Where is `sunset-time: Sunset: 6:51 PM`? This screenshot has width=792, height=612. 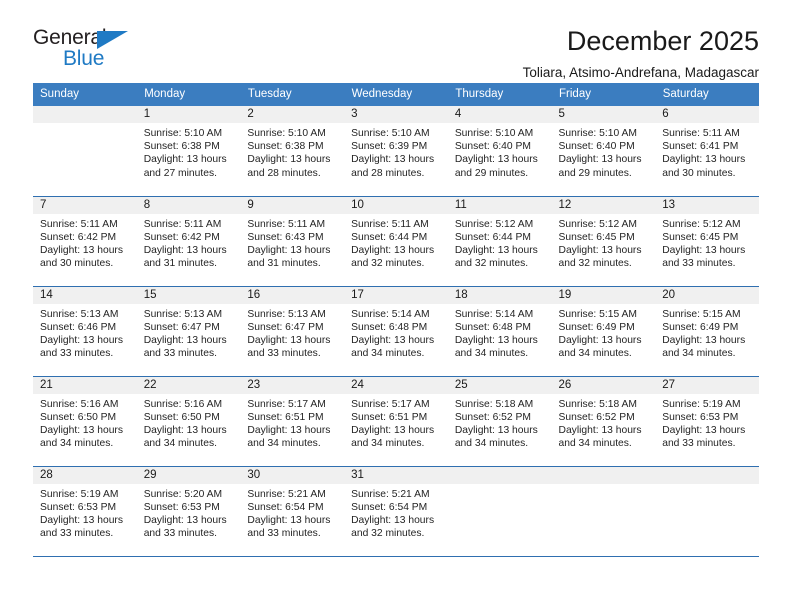
sunset-time: Sunset: 6:51 PM is located at coordinates (389, 417).